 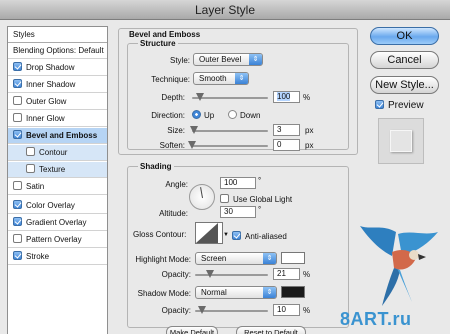 What do you see at coordinates (228, 130) in the screenshot?
I see `size-slider` at bounding box center [228, 130].